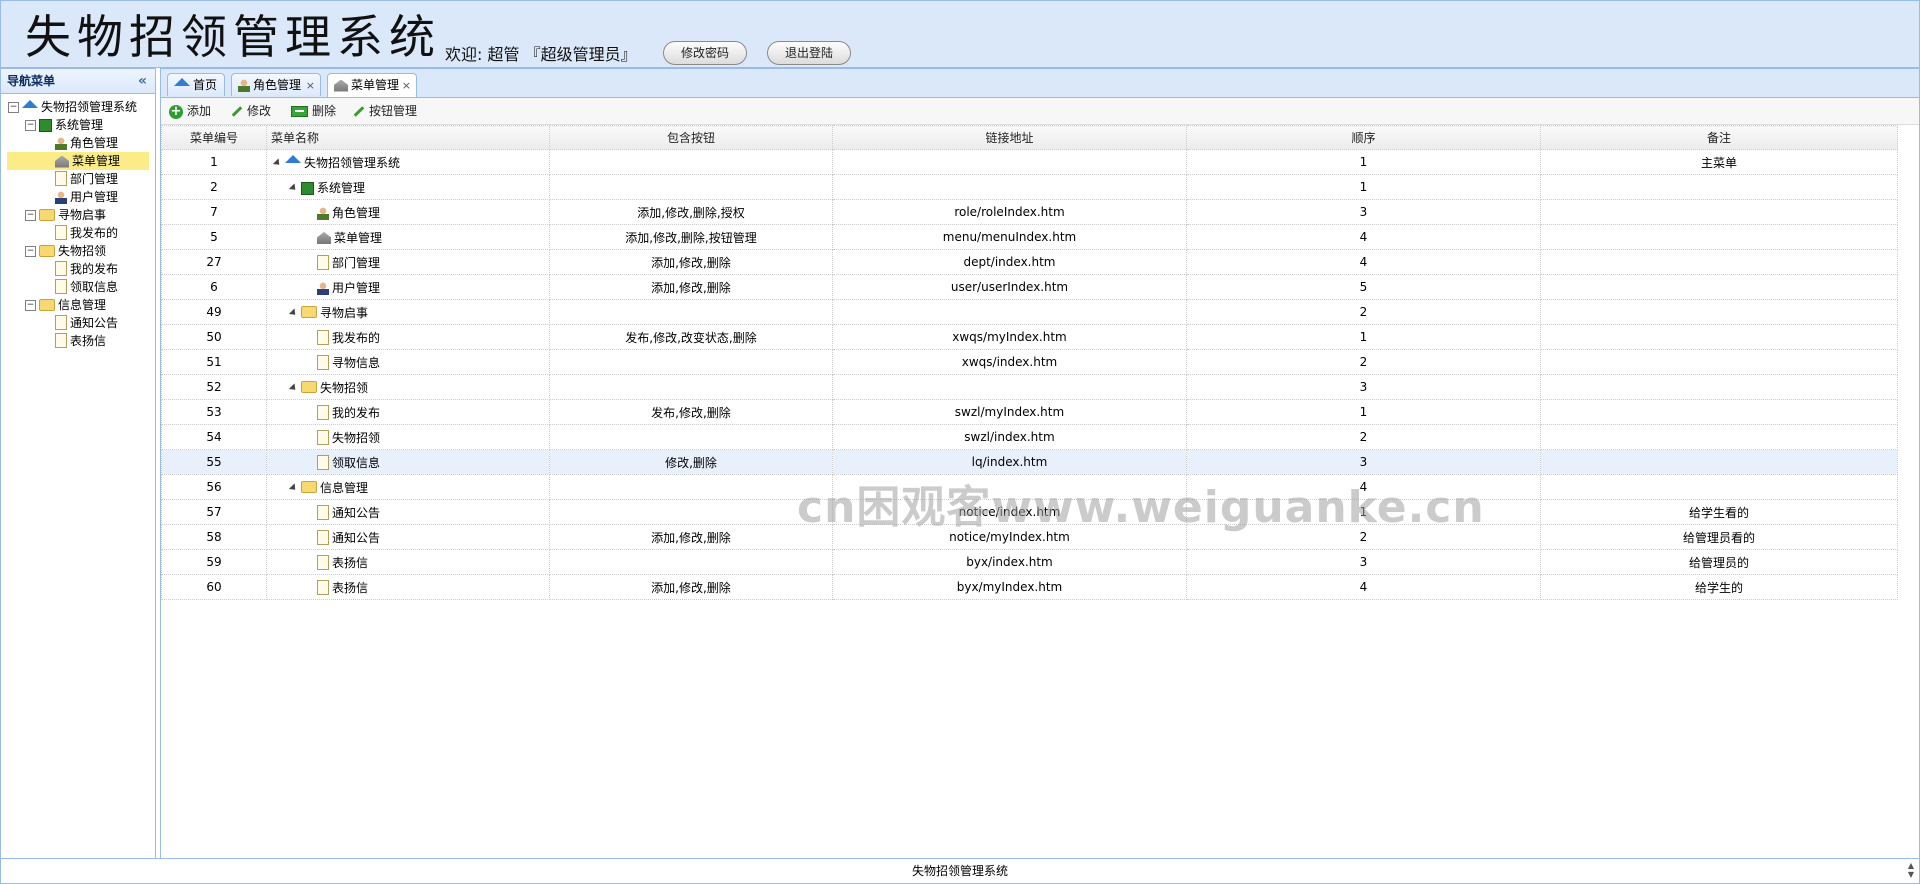 Image resolution: width=1920 pixels, height=884 pixels. I want to click on url-cell: xwqs/index.htm, so click(1009, 362).